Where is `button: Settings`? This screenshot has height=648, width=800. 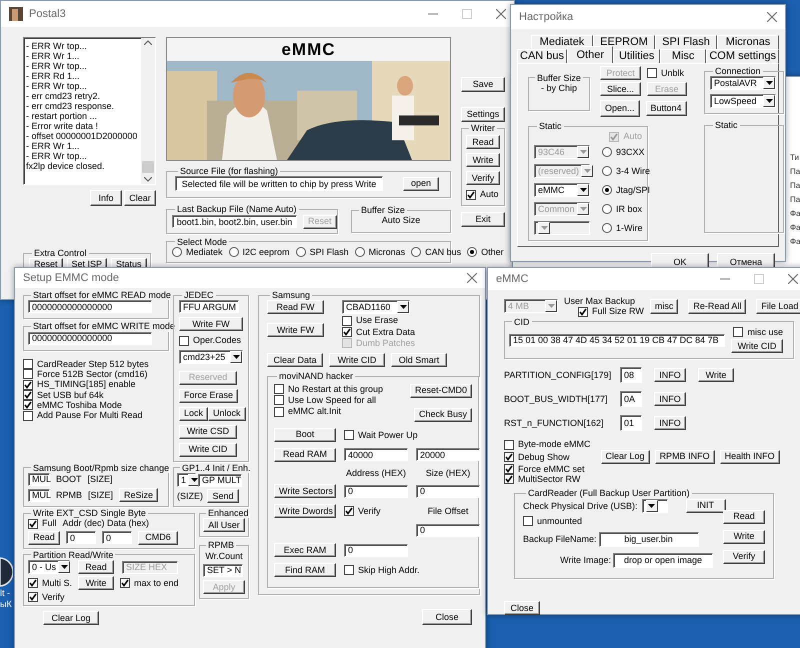
button: Settings is located at coordinates (483, 114).